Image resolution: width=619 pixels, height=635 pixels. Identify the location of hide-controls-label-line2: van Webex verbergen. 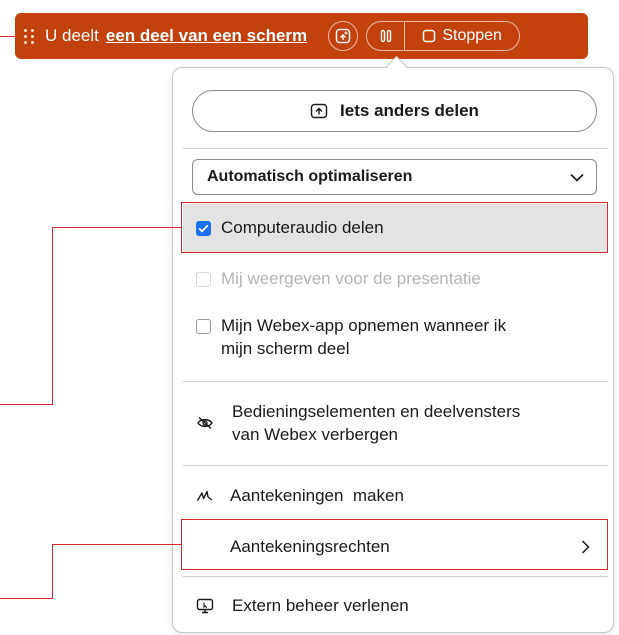
(315, 434).